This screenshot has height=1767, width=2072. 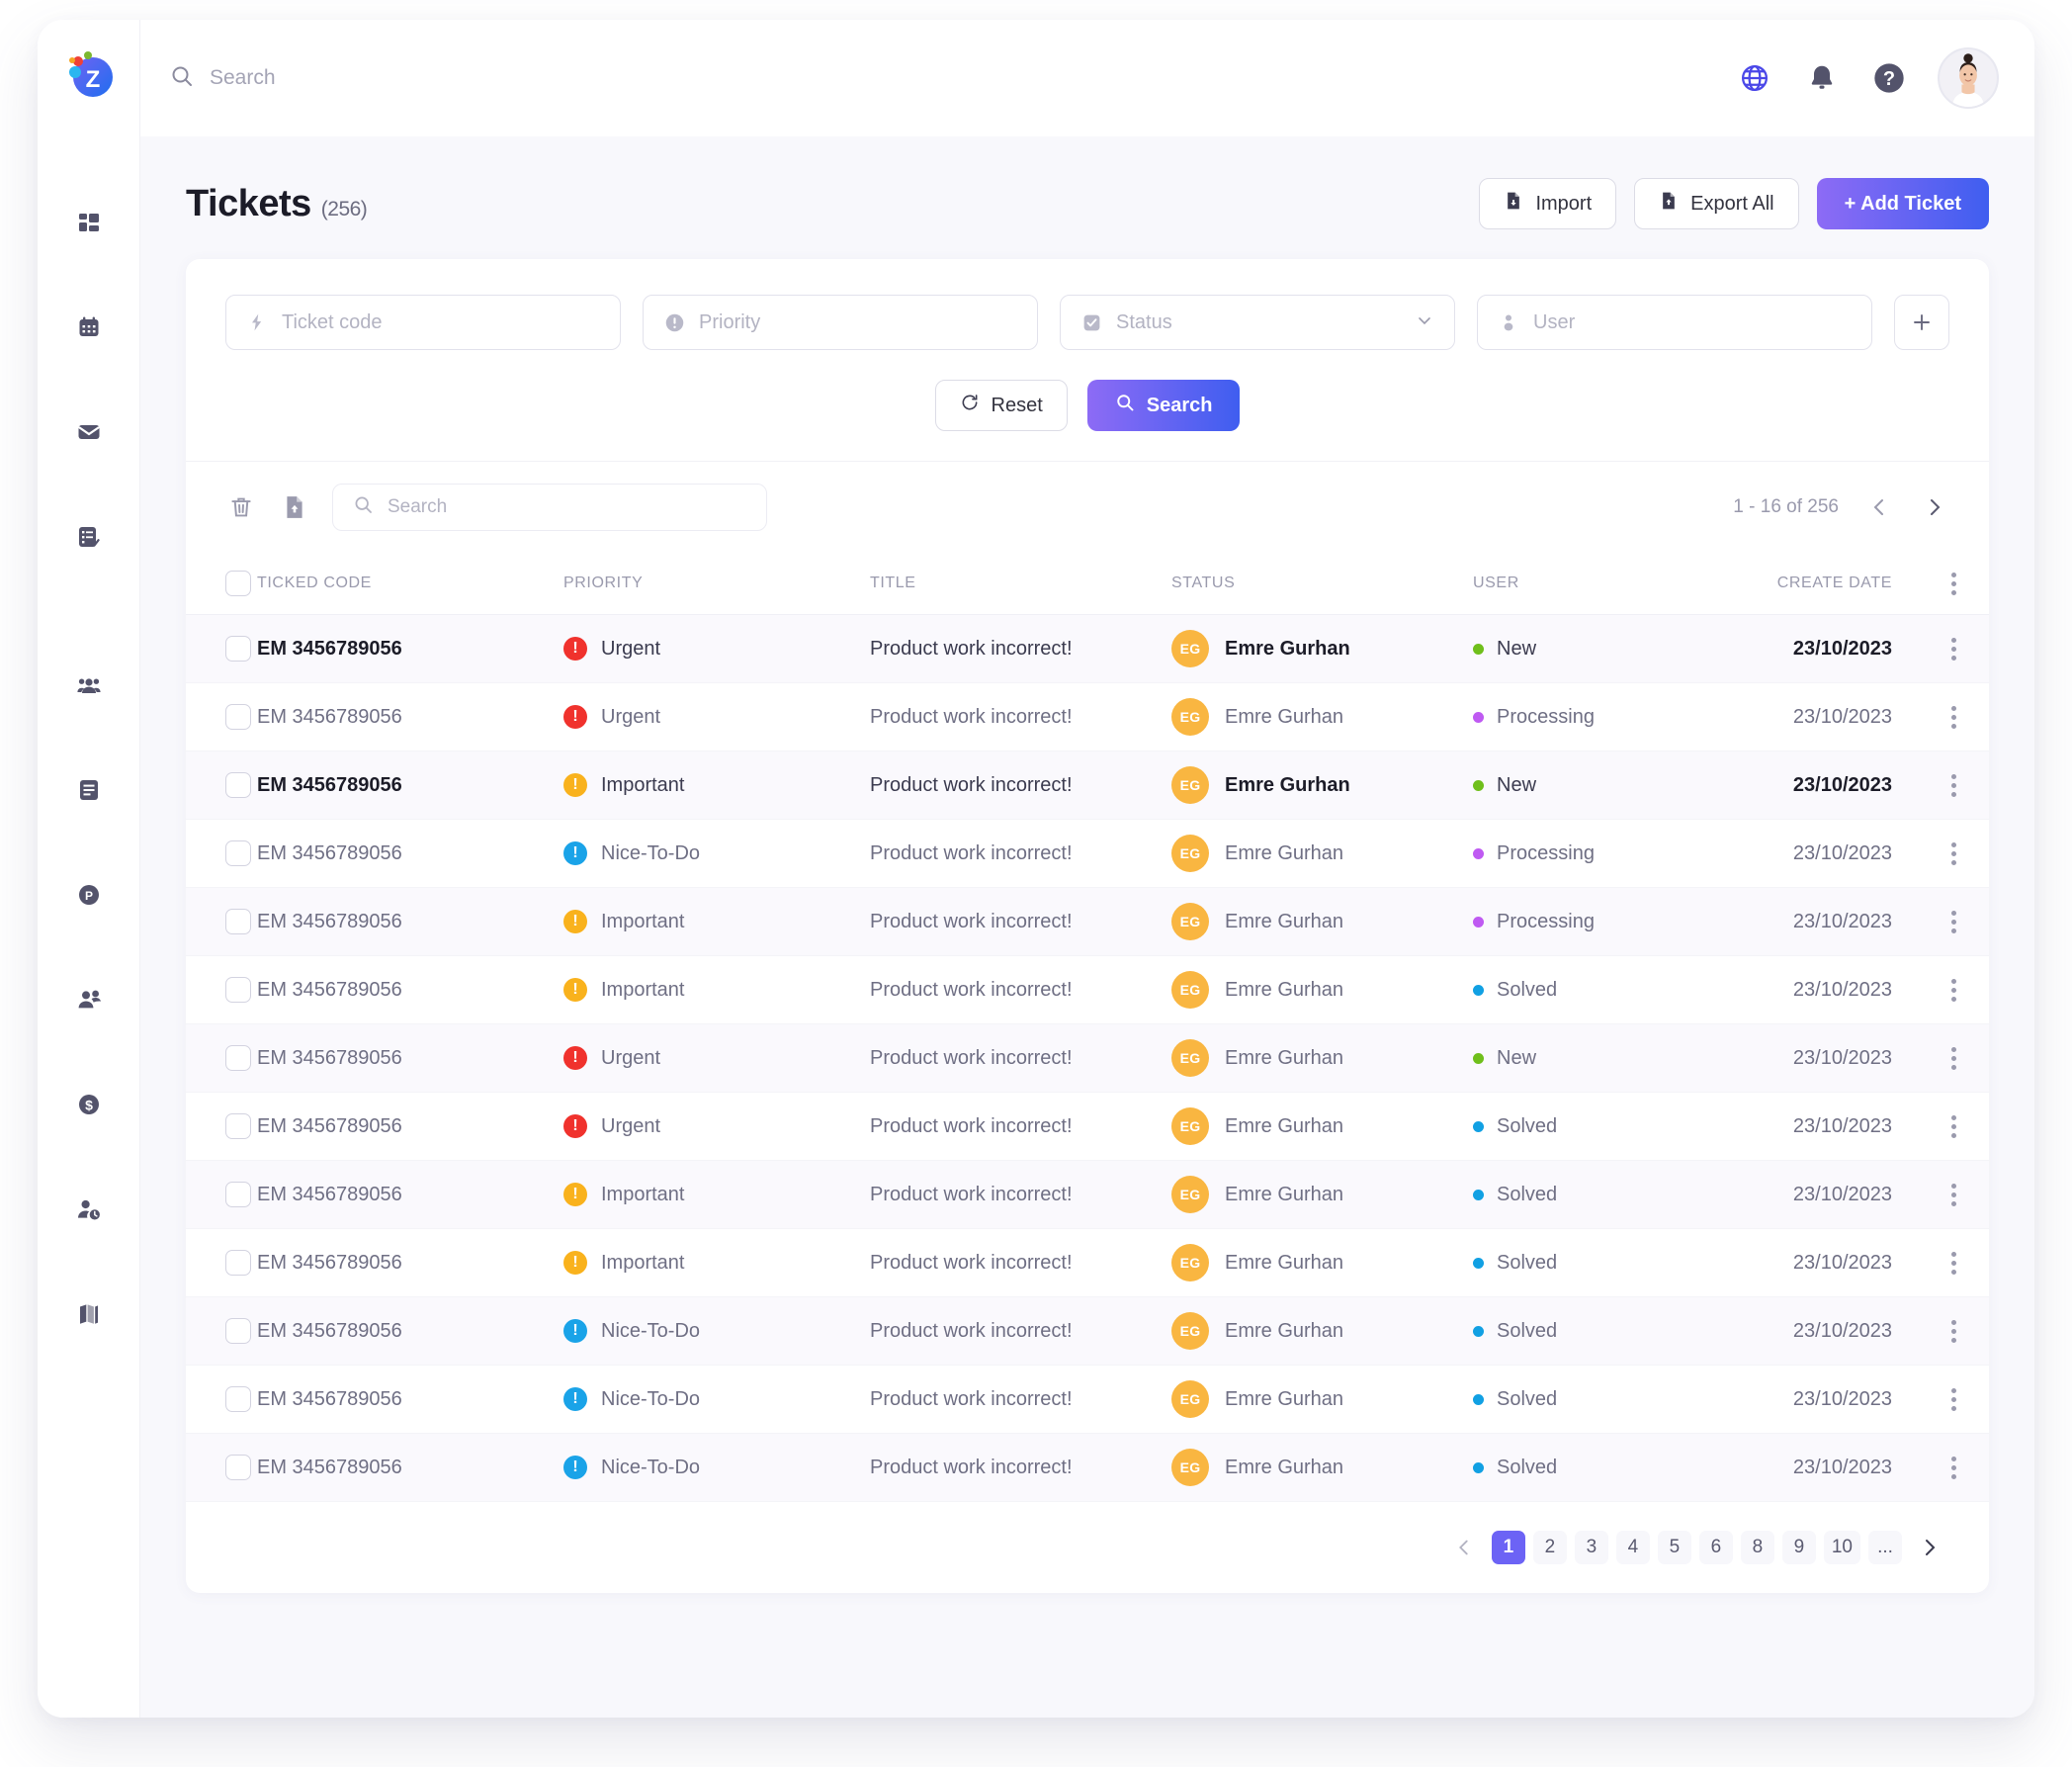 What do you see at coordinates (1424, 322) in the screenshot?
I see `chevron-down-icon` at bounding box center [1424, 322].